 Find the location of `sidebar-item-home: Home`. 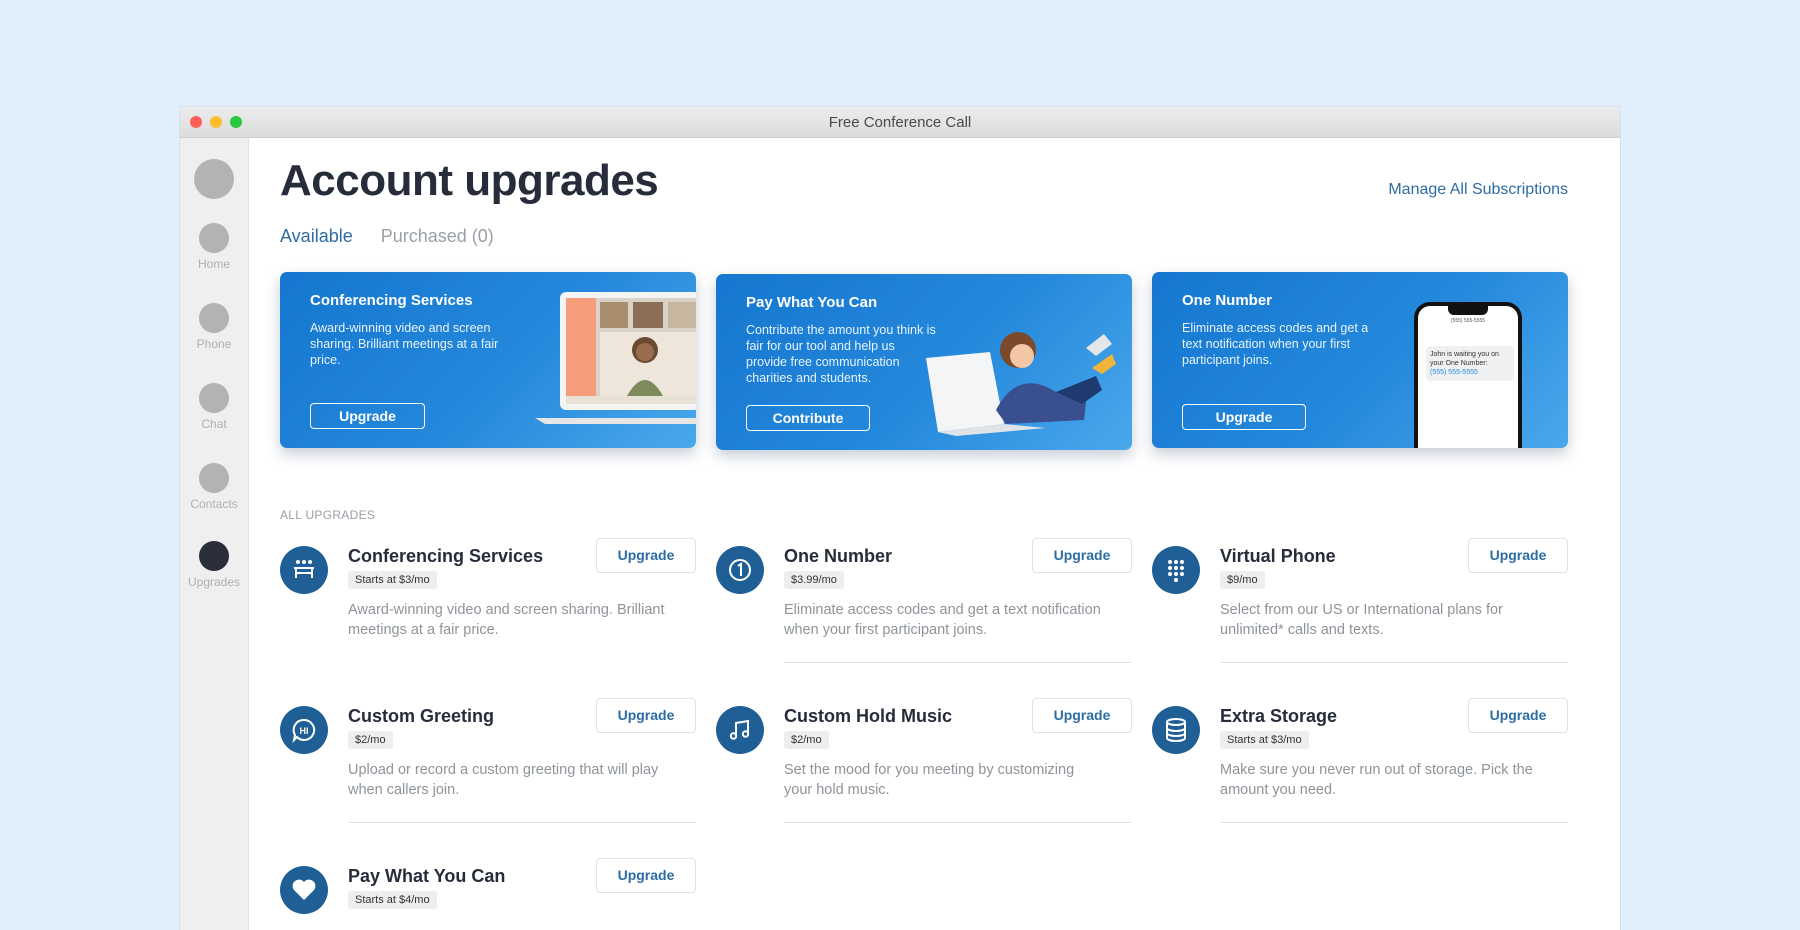

sidebar-item-home: Home is located at coordinates (214, 247).